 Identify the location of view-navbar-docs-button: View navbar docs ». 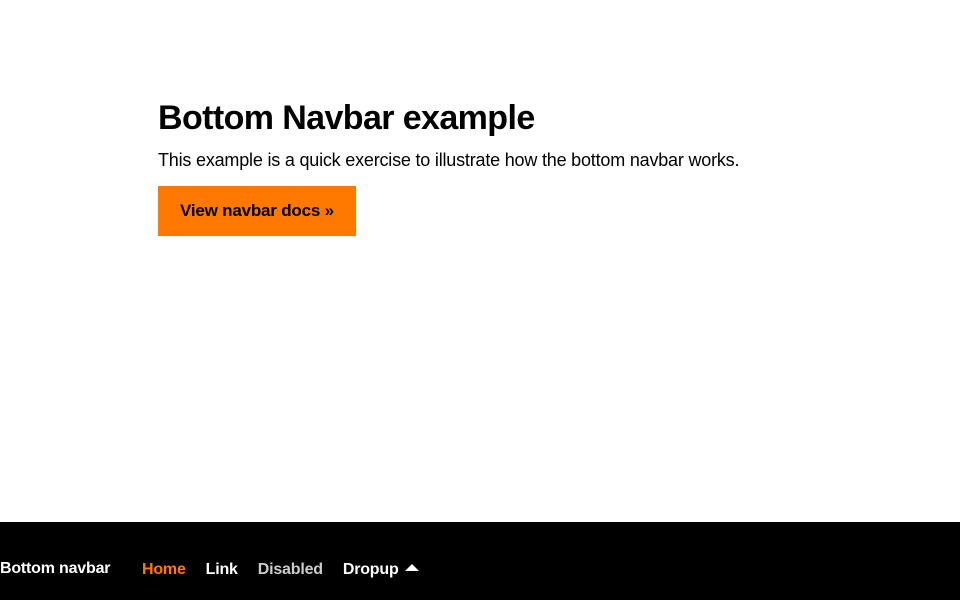
(257, 211).